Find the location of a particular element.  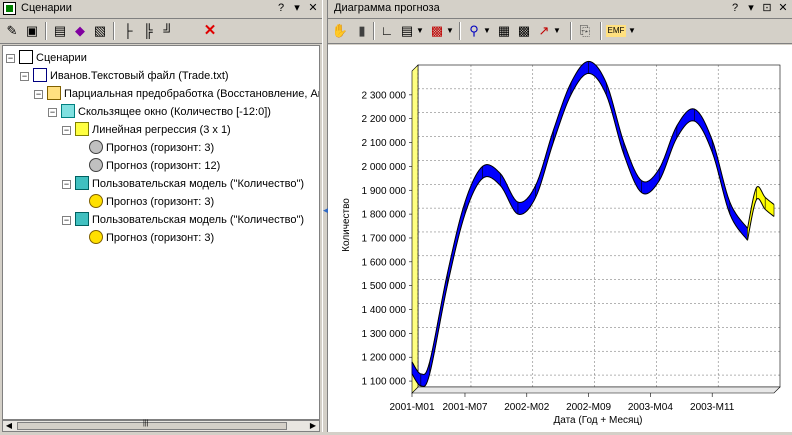

line-chart-icon: ↗ is located at coordinates (544, 31).